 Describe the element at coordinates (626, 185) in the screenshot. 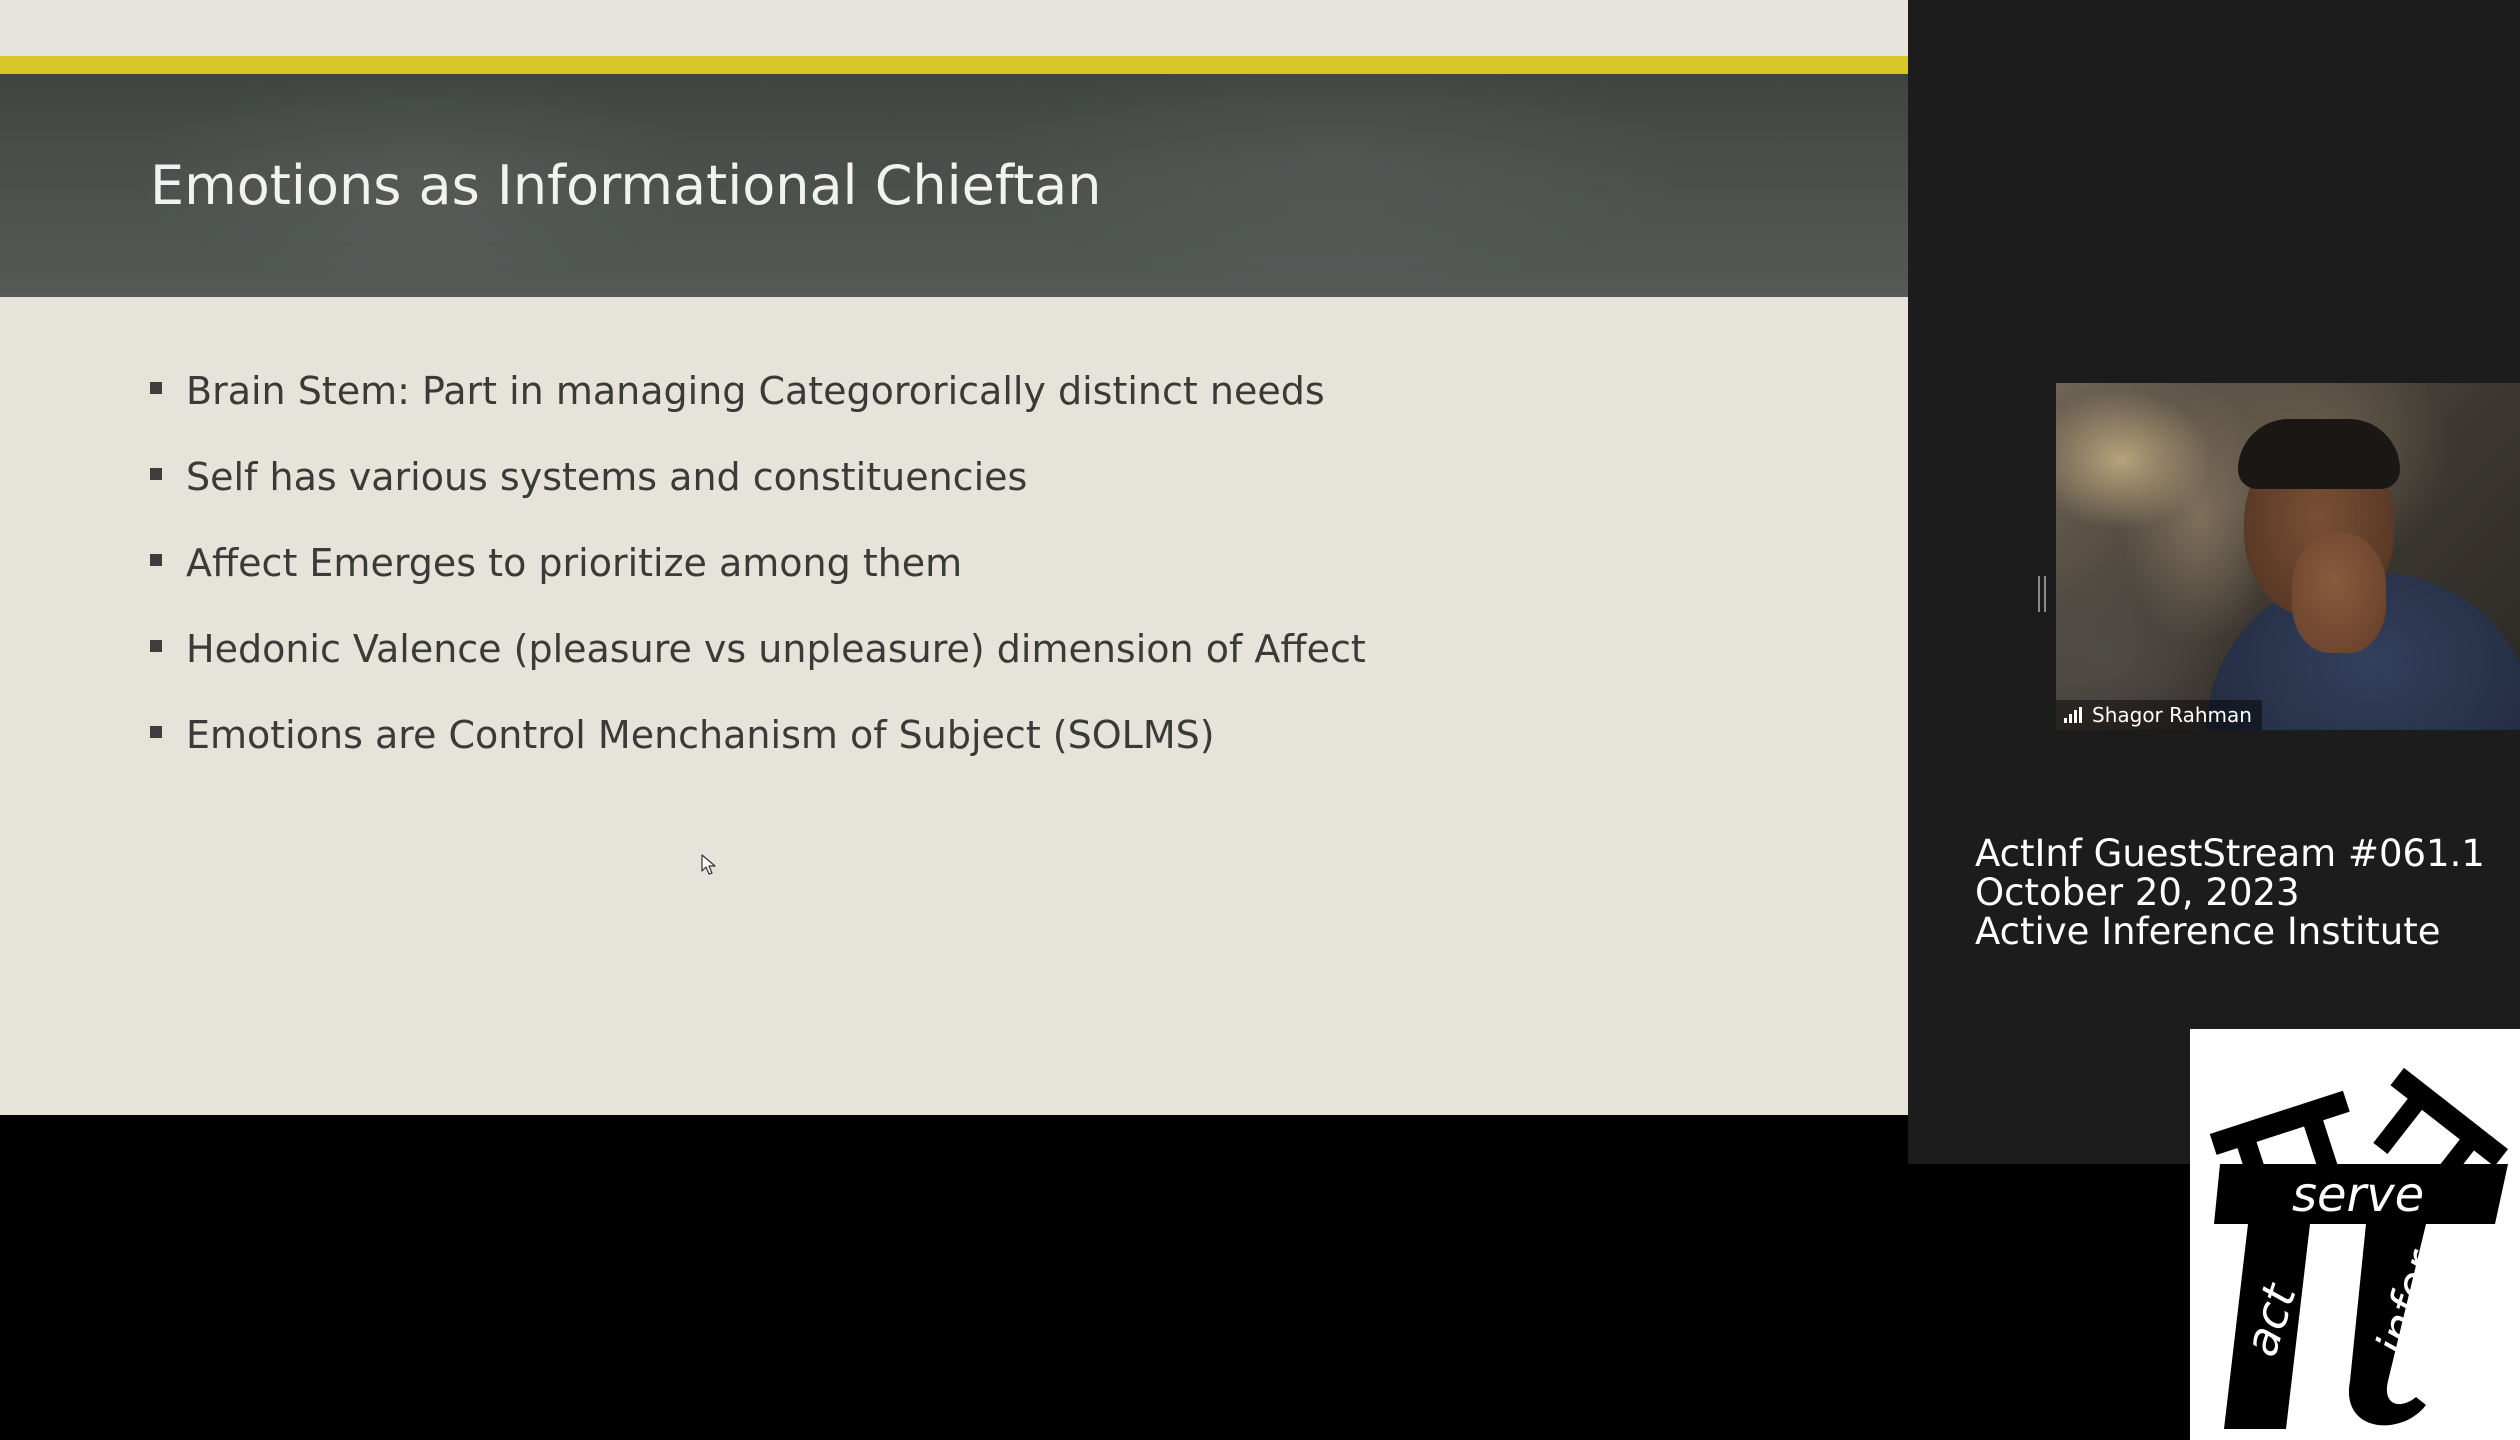

I see `slide-title: Emotions as Informational Chieftan` at that location.